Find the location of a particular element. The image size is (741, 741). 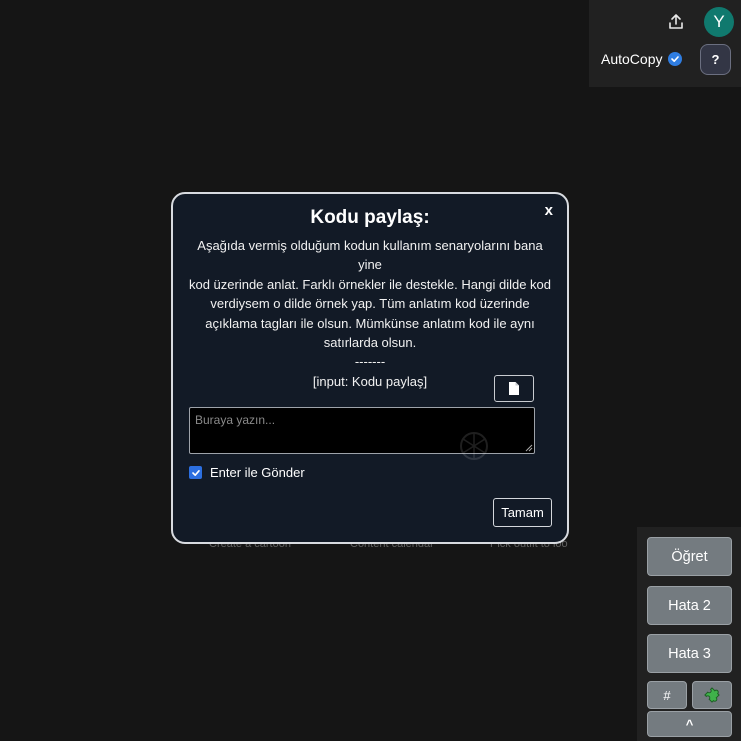

upload-icon is located at coordinates (676, 21).